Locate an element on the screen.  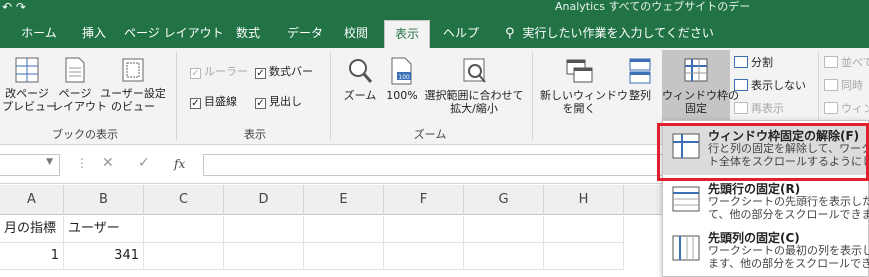
formula-bar-checkbox: ✓ 数式バー is located at coordinates (284, 72).